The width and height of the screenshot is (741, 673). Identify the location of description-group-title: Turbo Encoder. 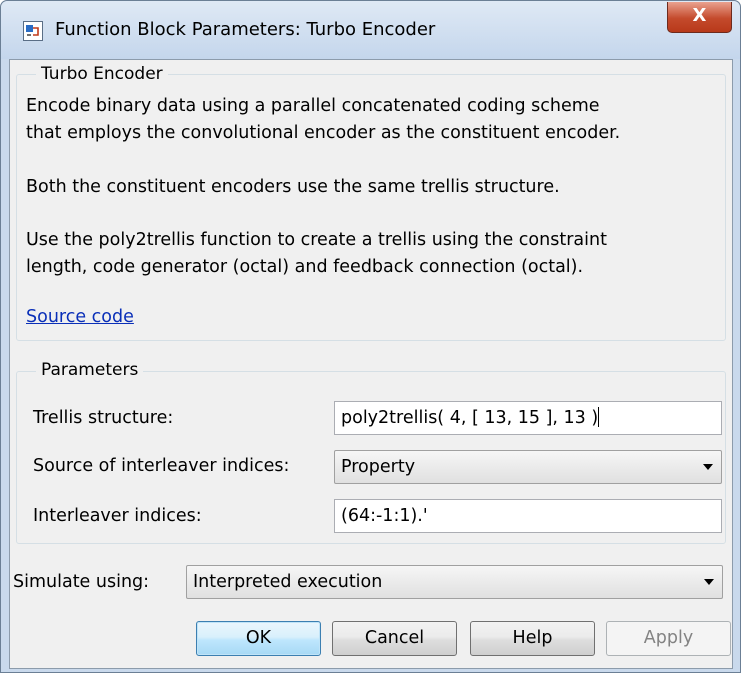
(102, 74).